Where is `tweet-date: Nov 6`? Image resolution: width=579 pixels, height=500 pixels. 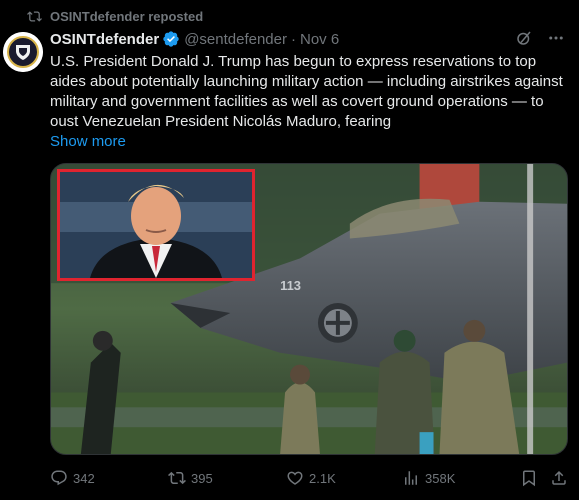
tweet-date: Nov 6 is located at coordinates (319, 39).